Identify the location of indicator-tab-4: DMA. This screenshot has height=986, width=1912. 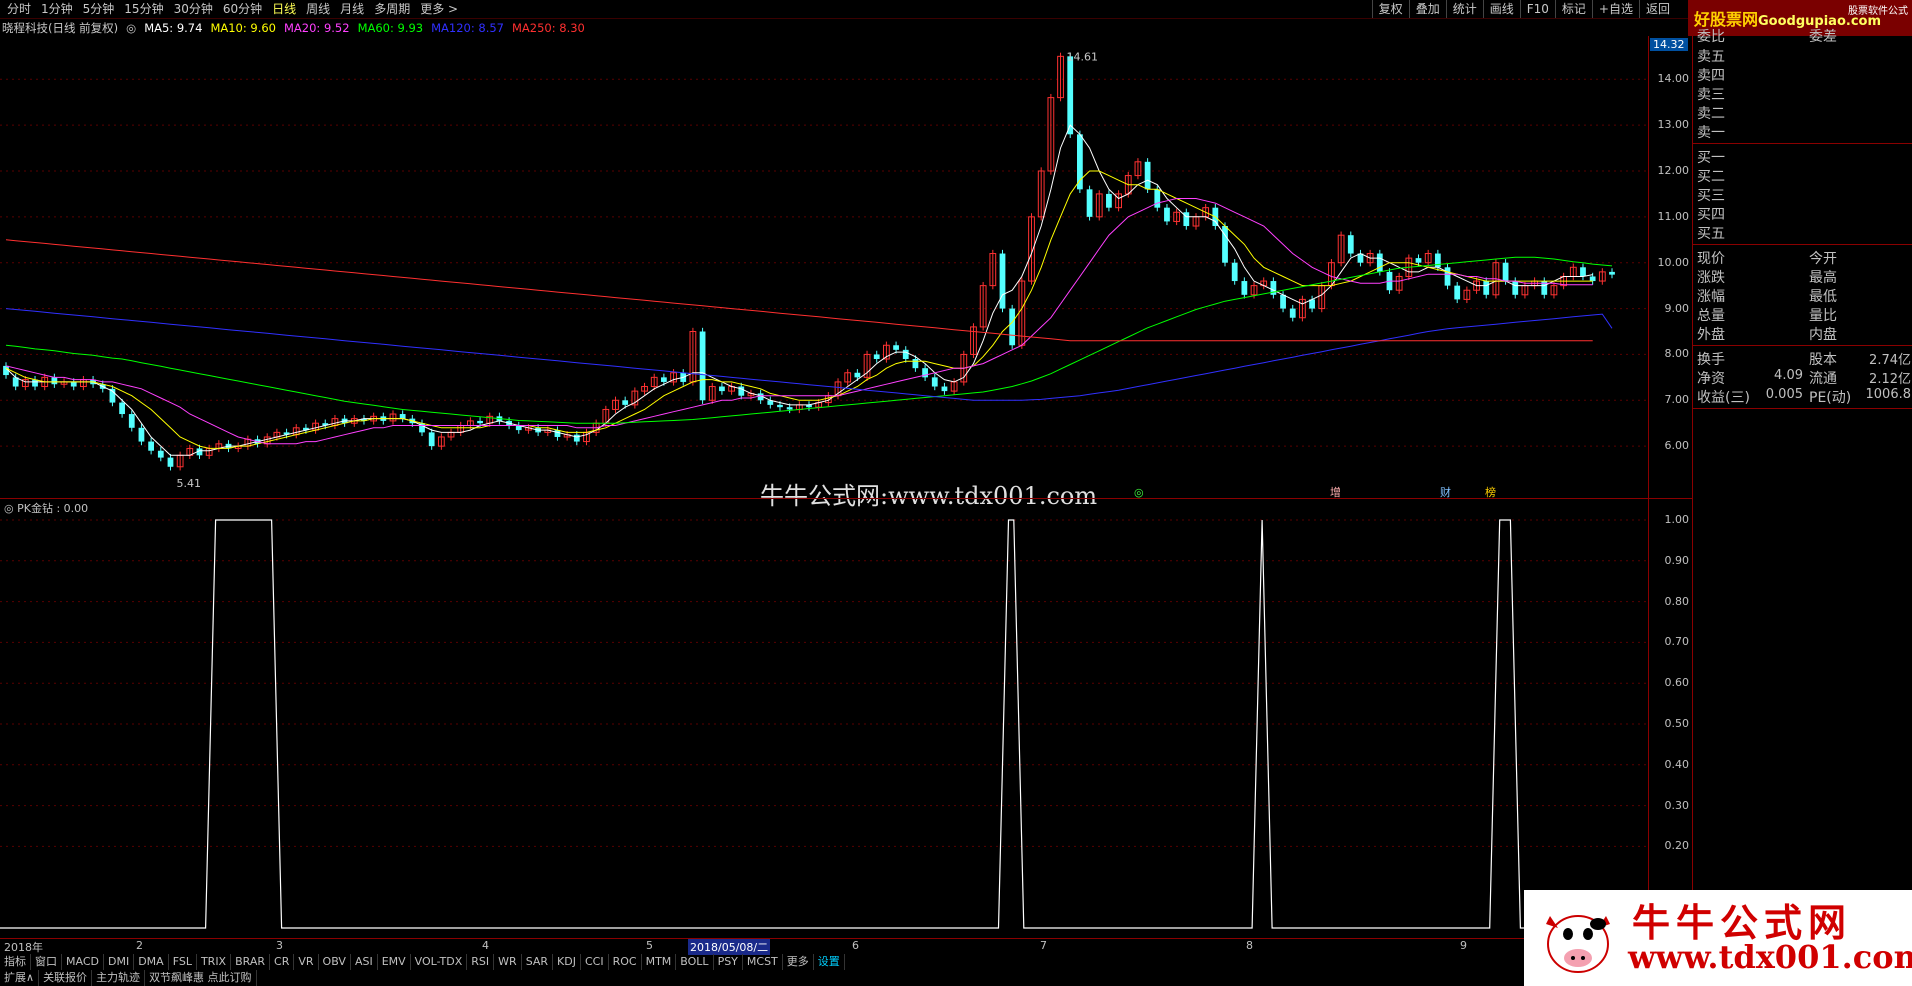
(151, 962).